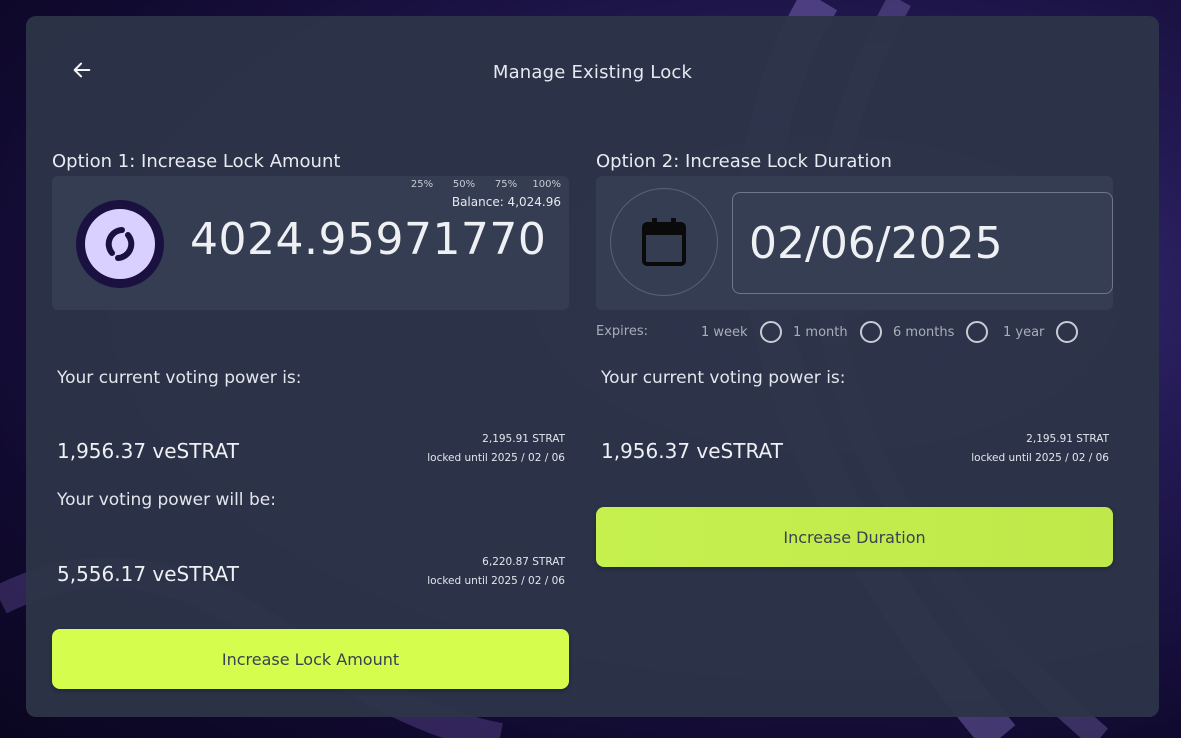 The height and width of the screenshot is (738, 1181). I want to click on duration-current-voting-power-label: Your current voting power is:, so click(723, 378).